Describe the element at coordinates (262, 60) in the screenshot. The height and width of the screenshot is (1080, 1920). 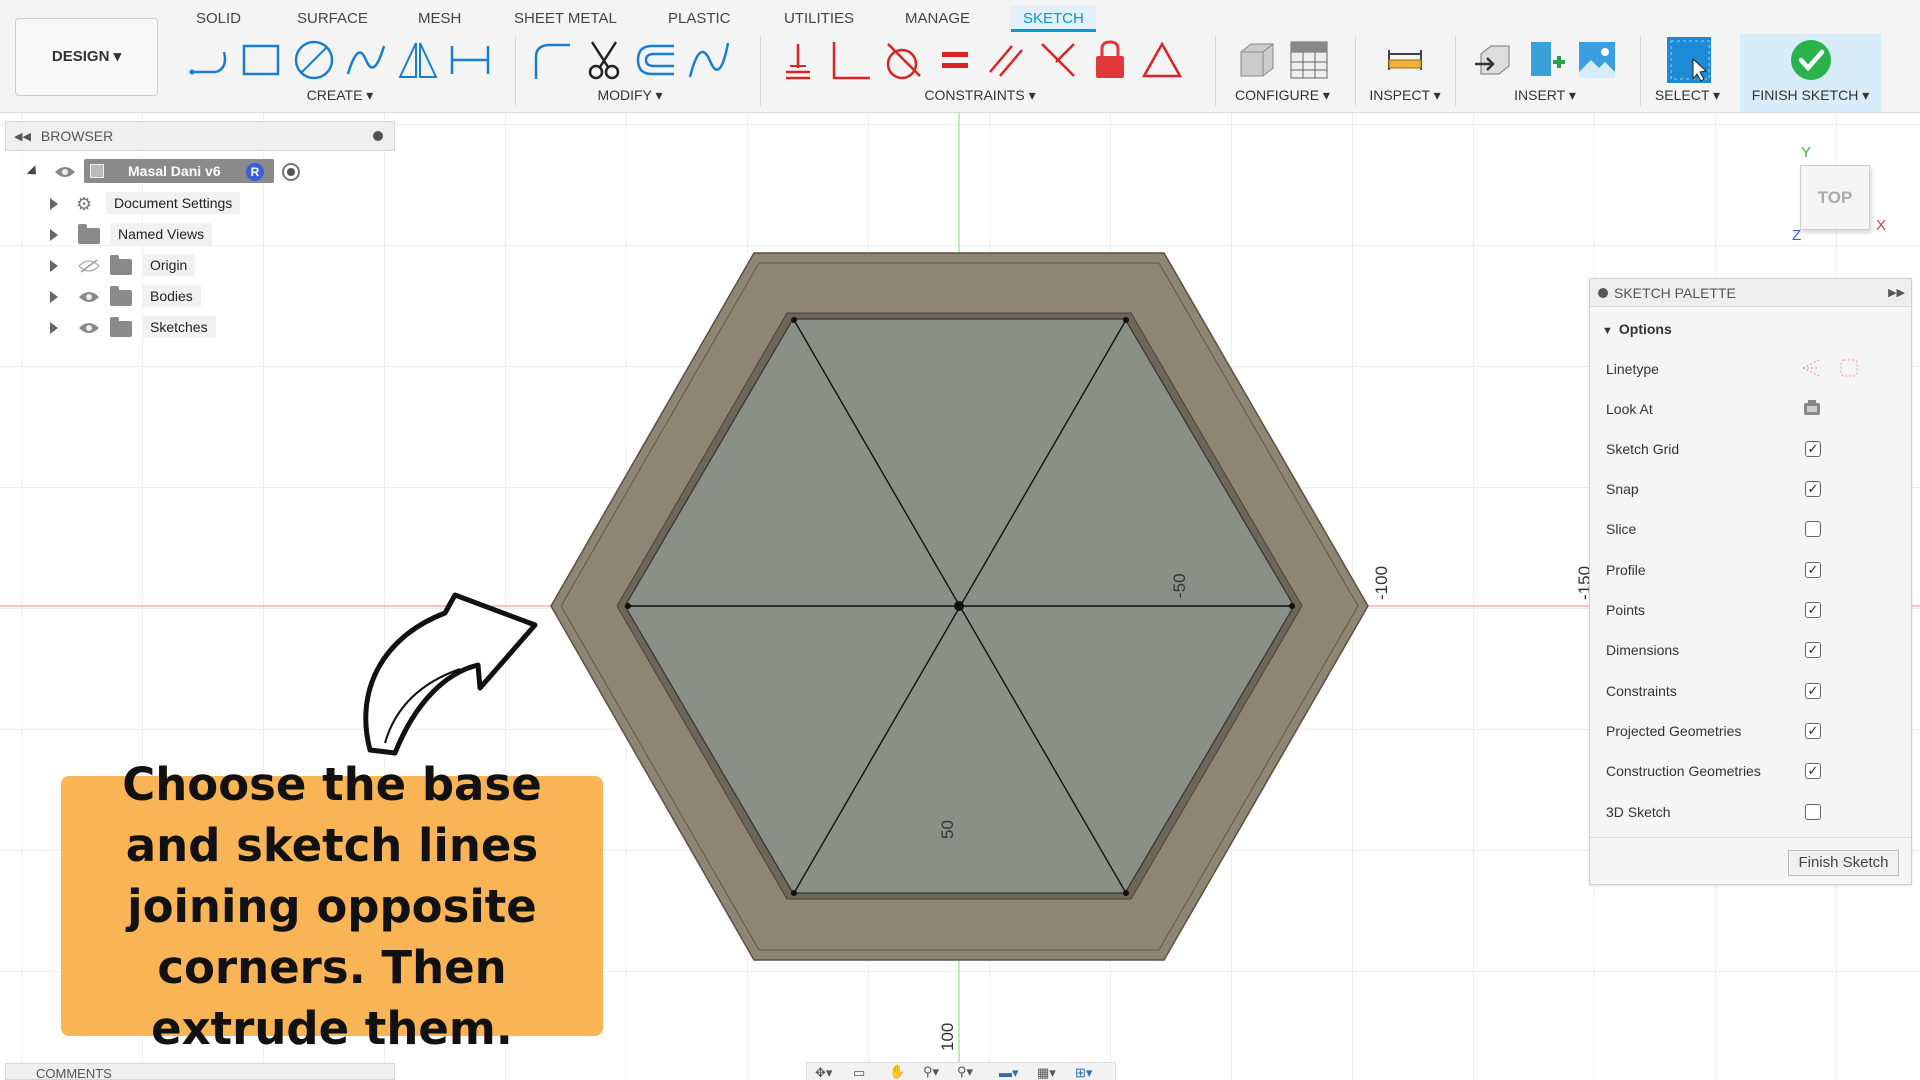
I see `rectangle-tool-icon` at that location.